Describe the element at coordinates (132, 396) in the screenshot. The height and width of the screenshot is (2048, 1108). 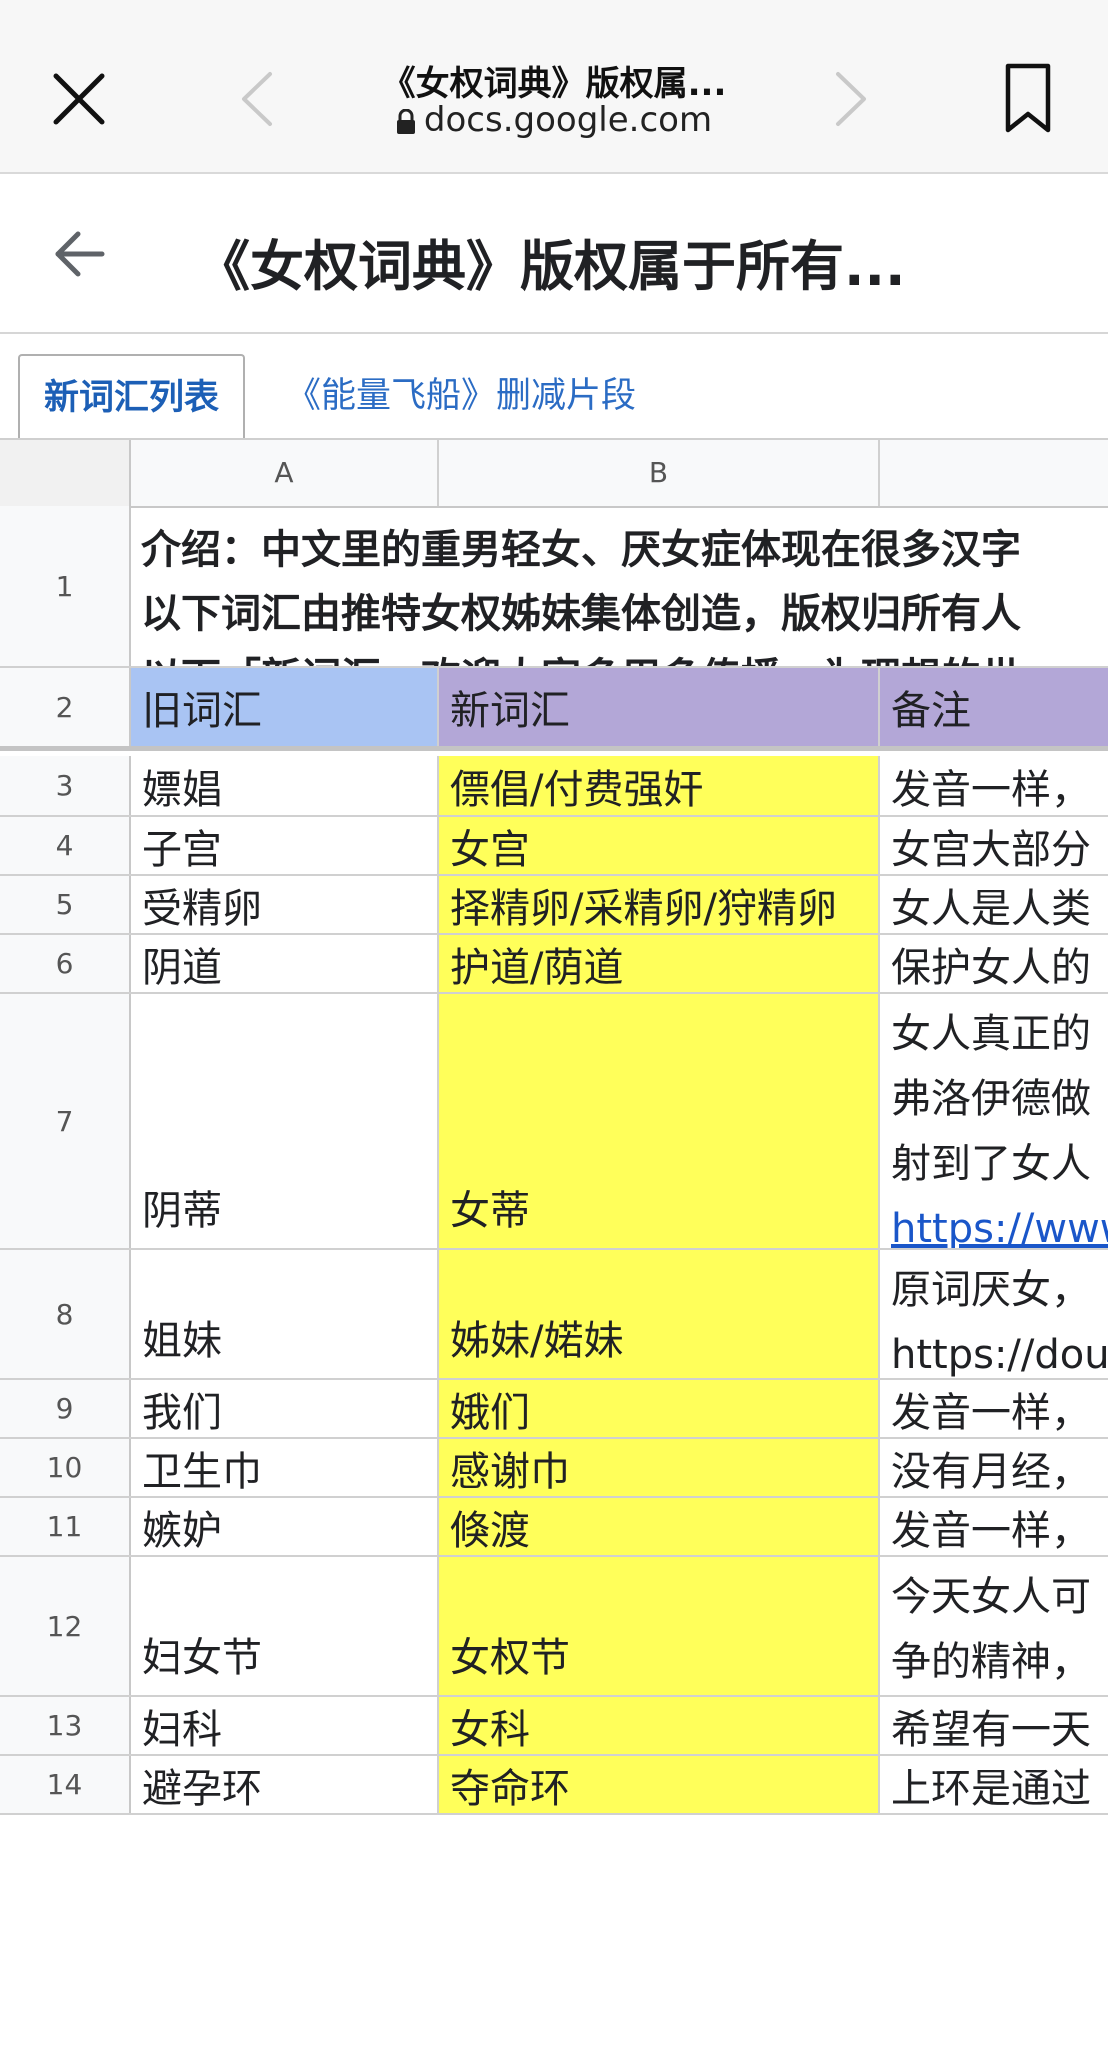
I see `tab-new-vocabulary: 新词汇列表` at that location.